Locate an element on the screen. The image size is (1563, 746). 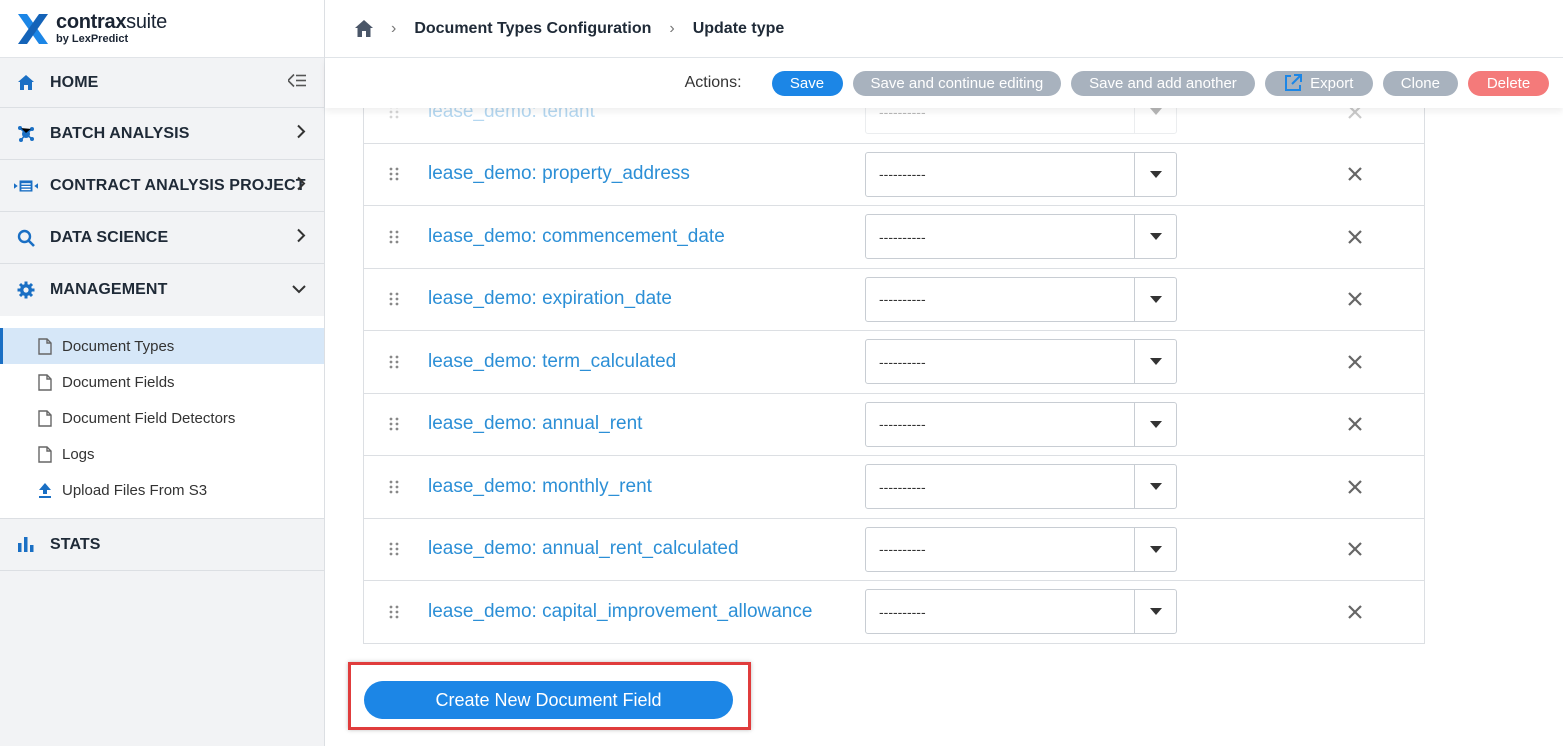
sidebar-item-upload-files-s3: Upload Files From S3 is located at coordinates (162, 490).